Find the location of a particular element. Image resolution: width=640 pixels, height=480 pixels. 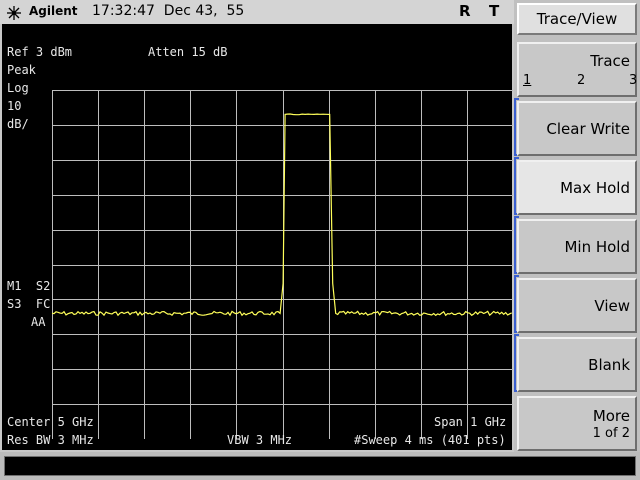

message-field is located at coordinates (320, 466).